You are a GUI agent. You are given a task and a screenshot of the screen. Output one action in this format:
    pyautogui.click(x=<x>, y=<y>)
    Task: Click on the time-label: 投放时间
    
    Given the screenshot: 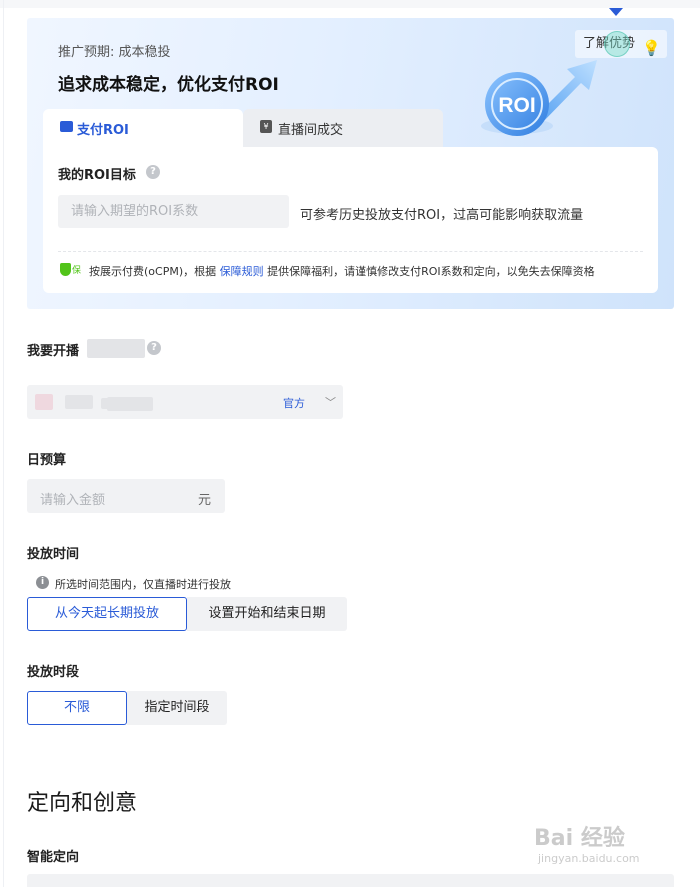 What is the action you would take?
    pyautogui.click(x=53, y=554)
    